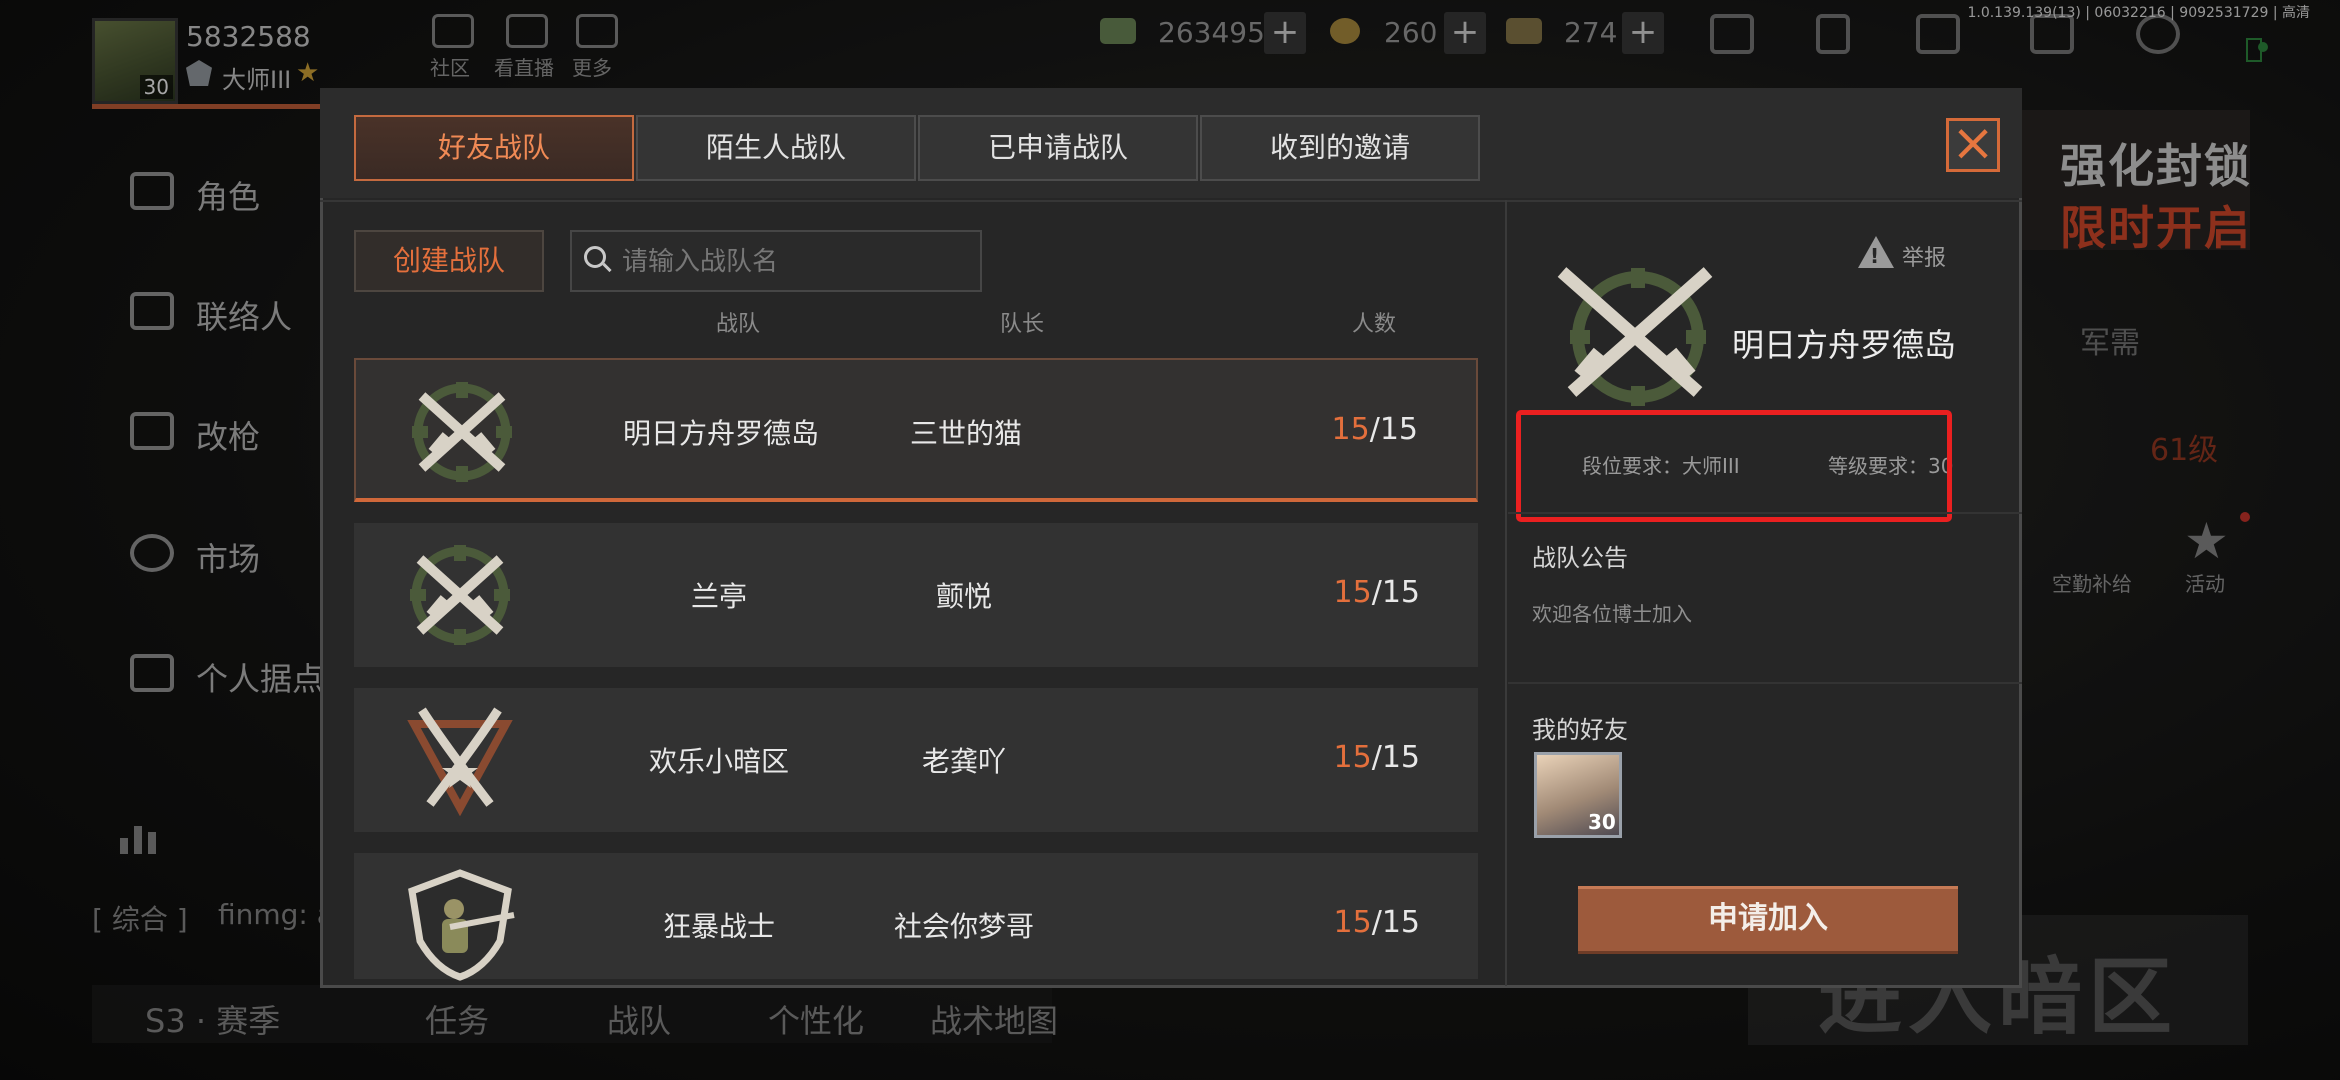 The height and width of the screenshot is (1080, 2340). Describe the element at coordinates (1734, 466) in the screenshot. I see `requirements-highlight` at that location.